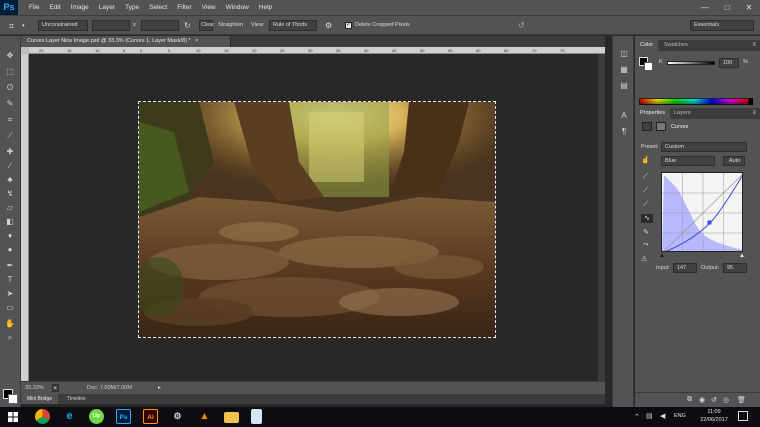  I want to click on windows-start-icon, so click(13, 417).